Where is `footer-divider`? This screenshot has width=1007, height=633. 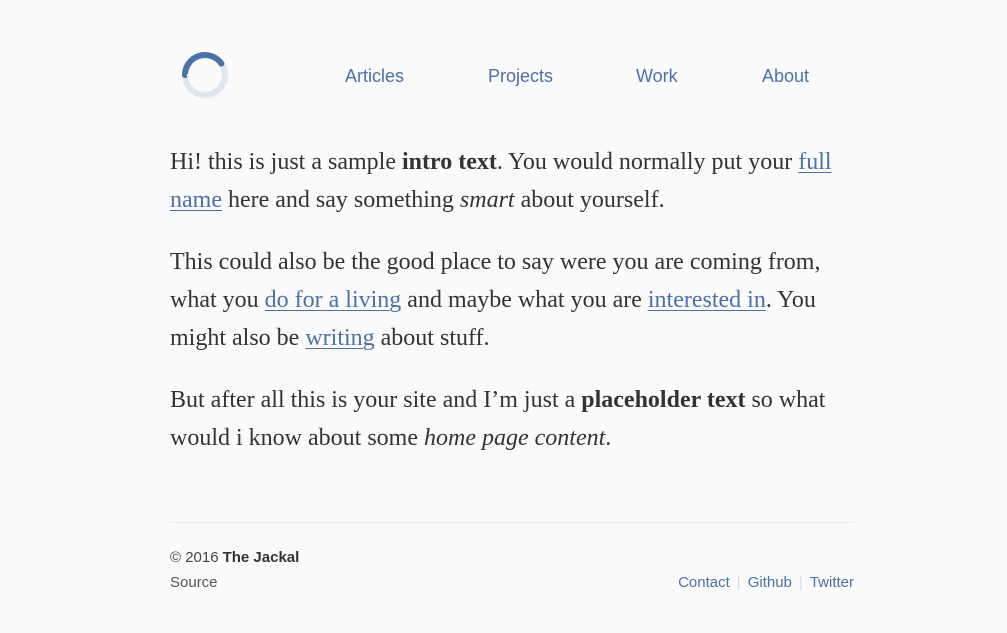 footer-divider is located at coordinates (512, 522).